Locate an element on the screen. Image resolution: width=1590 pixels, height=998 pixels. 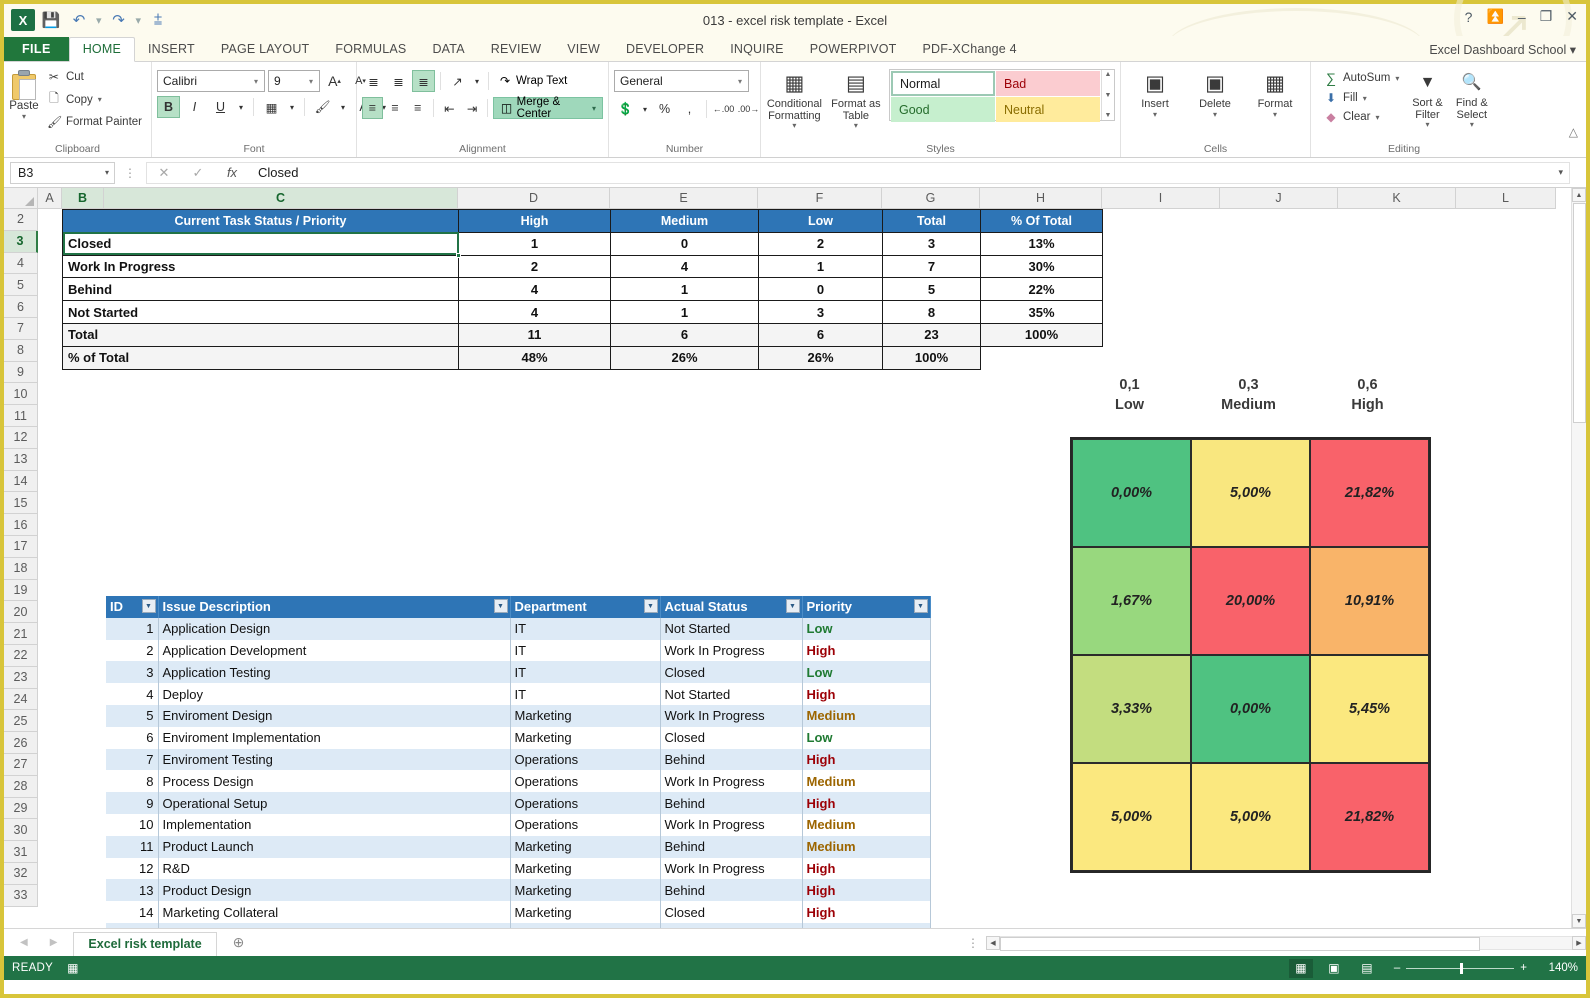
horizontal-scroll-thumb is located at coordinates (1240, 943).